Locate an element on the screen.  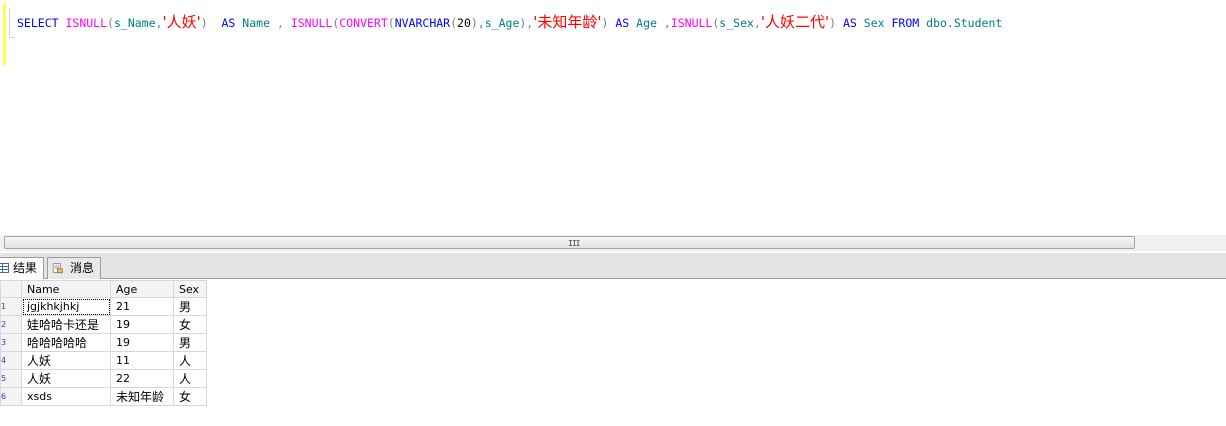
tab-messages: 消息 is located at coordinates (74, 268).